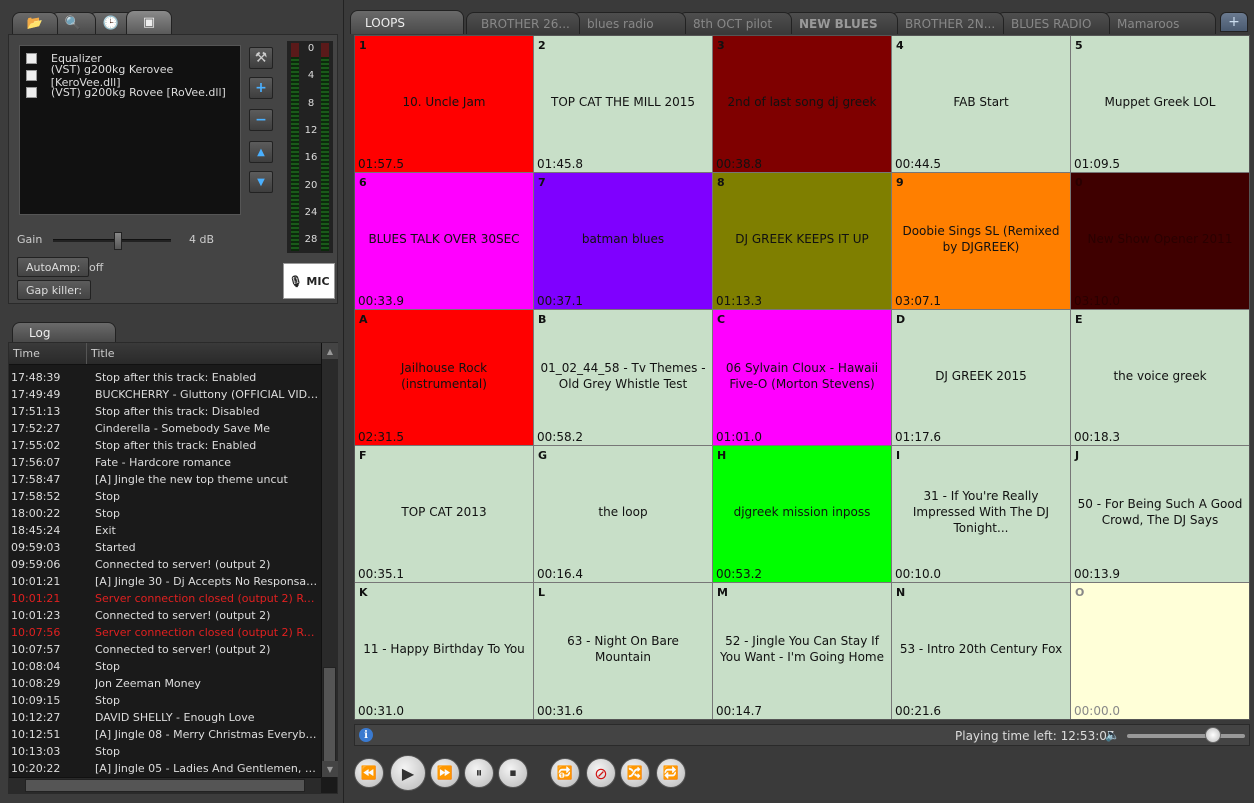 The width and height of the screenshot is (1254, 803). What do you see at coordinates (165, 564) in the screenshot?
I see `log-row: 09:59:06 Connected to server! (output 2)` at bounding box center [165, 564].